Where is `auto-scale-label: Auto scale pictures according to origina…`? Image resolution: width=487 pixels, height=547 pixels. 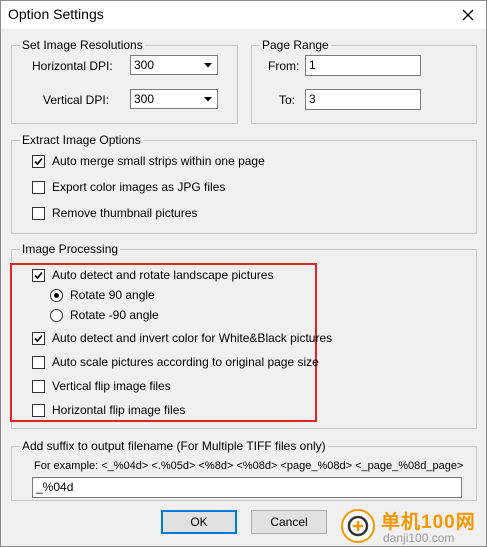 auto-scale-label: Auto scale pictures according to origina… is located at coordinates (185, 362).